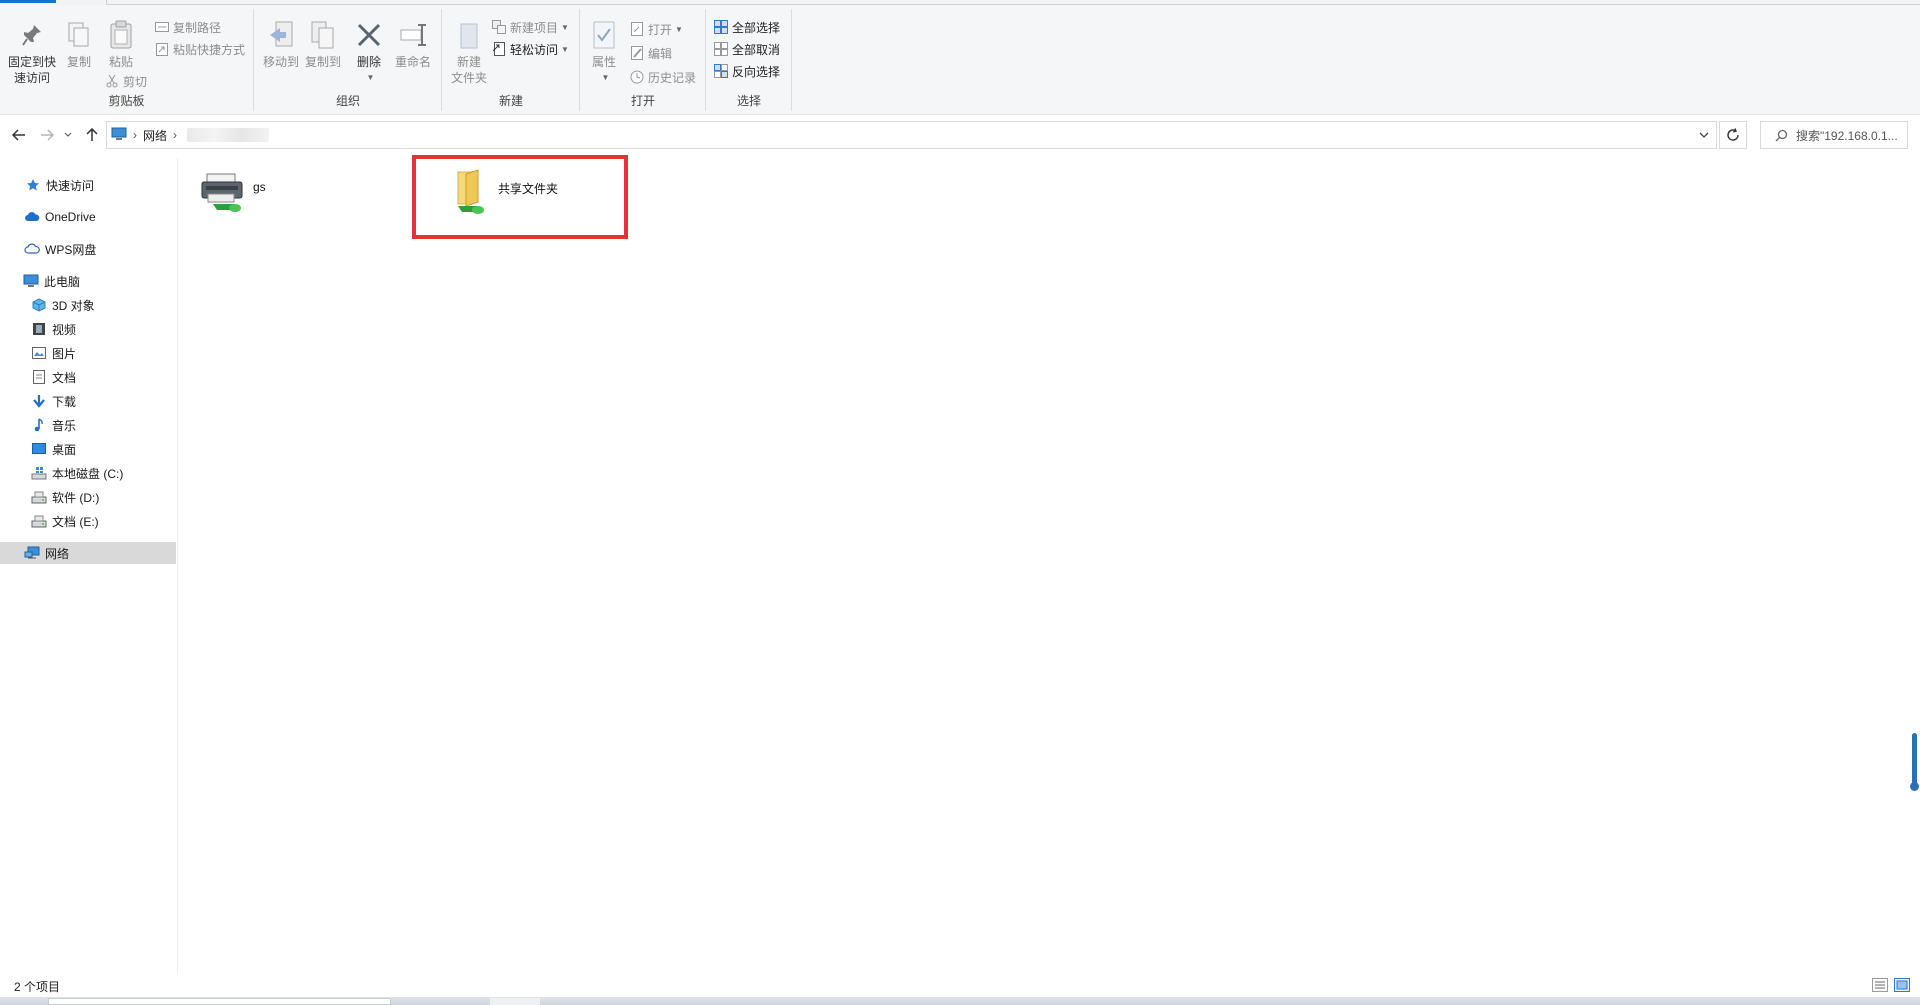 This screenshot has height=1005, width=1920. What do you see at coordinates (33, 185) in the screenshot?
I see `star-icon` at bounding box center [33, 185].